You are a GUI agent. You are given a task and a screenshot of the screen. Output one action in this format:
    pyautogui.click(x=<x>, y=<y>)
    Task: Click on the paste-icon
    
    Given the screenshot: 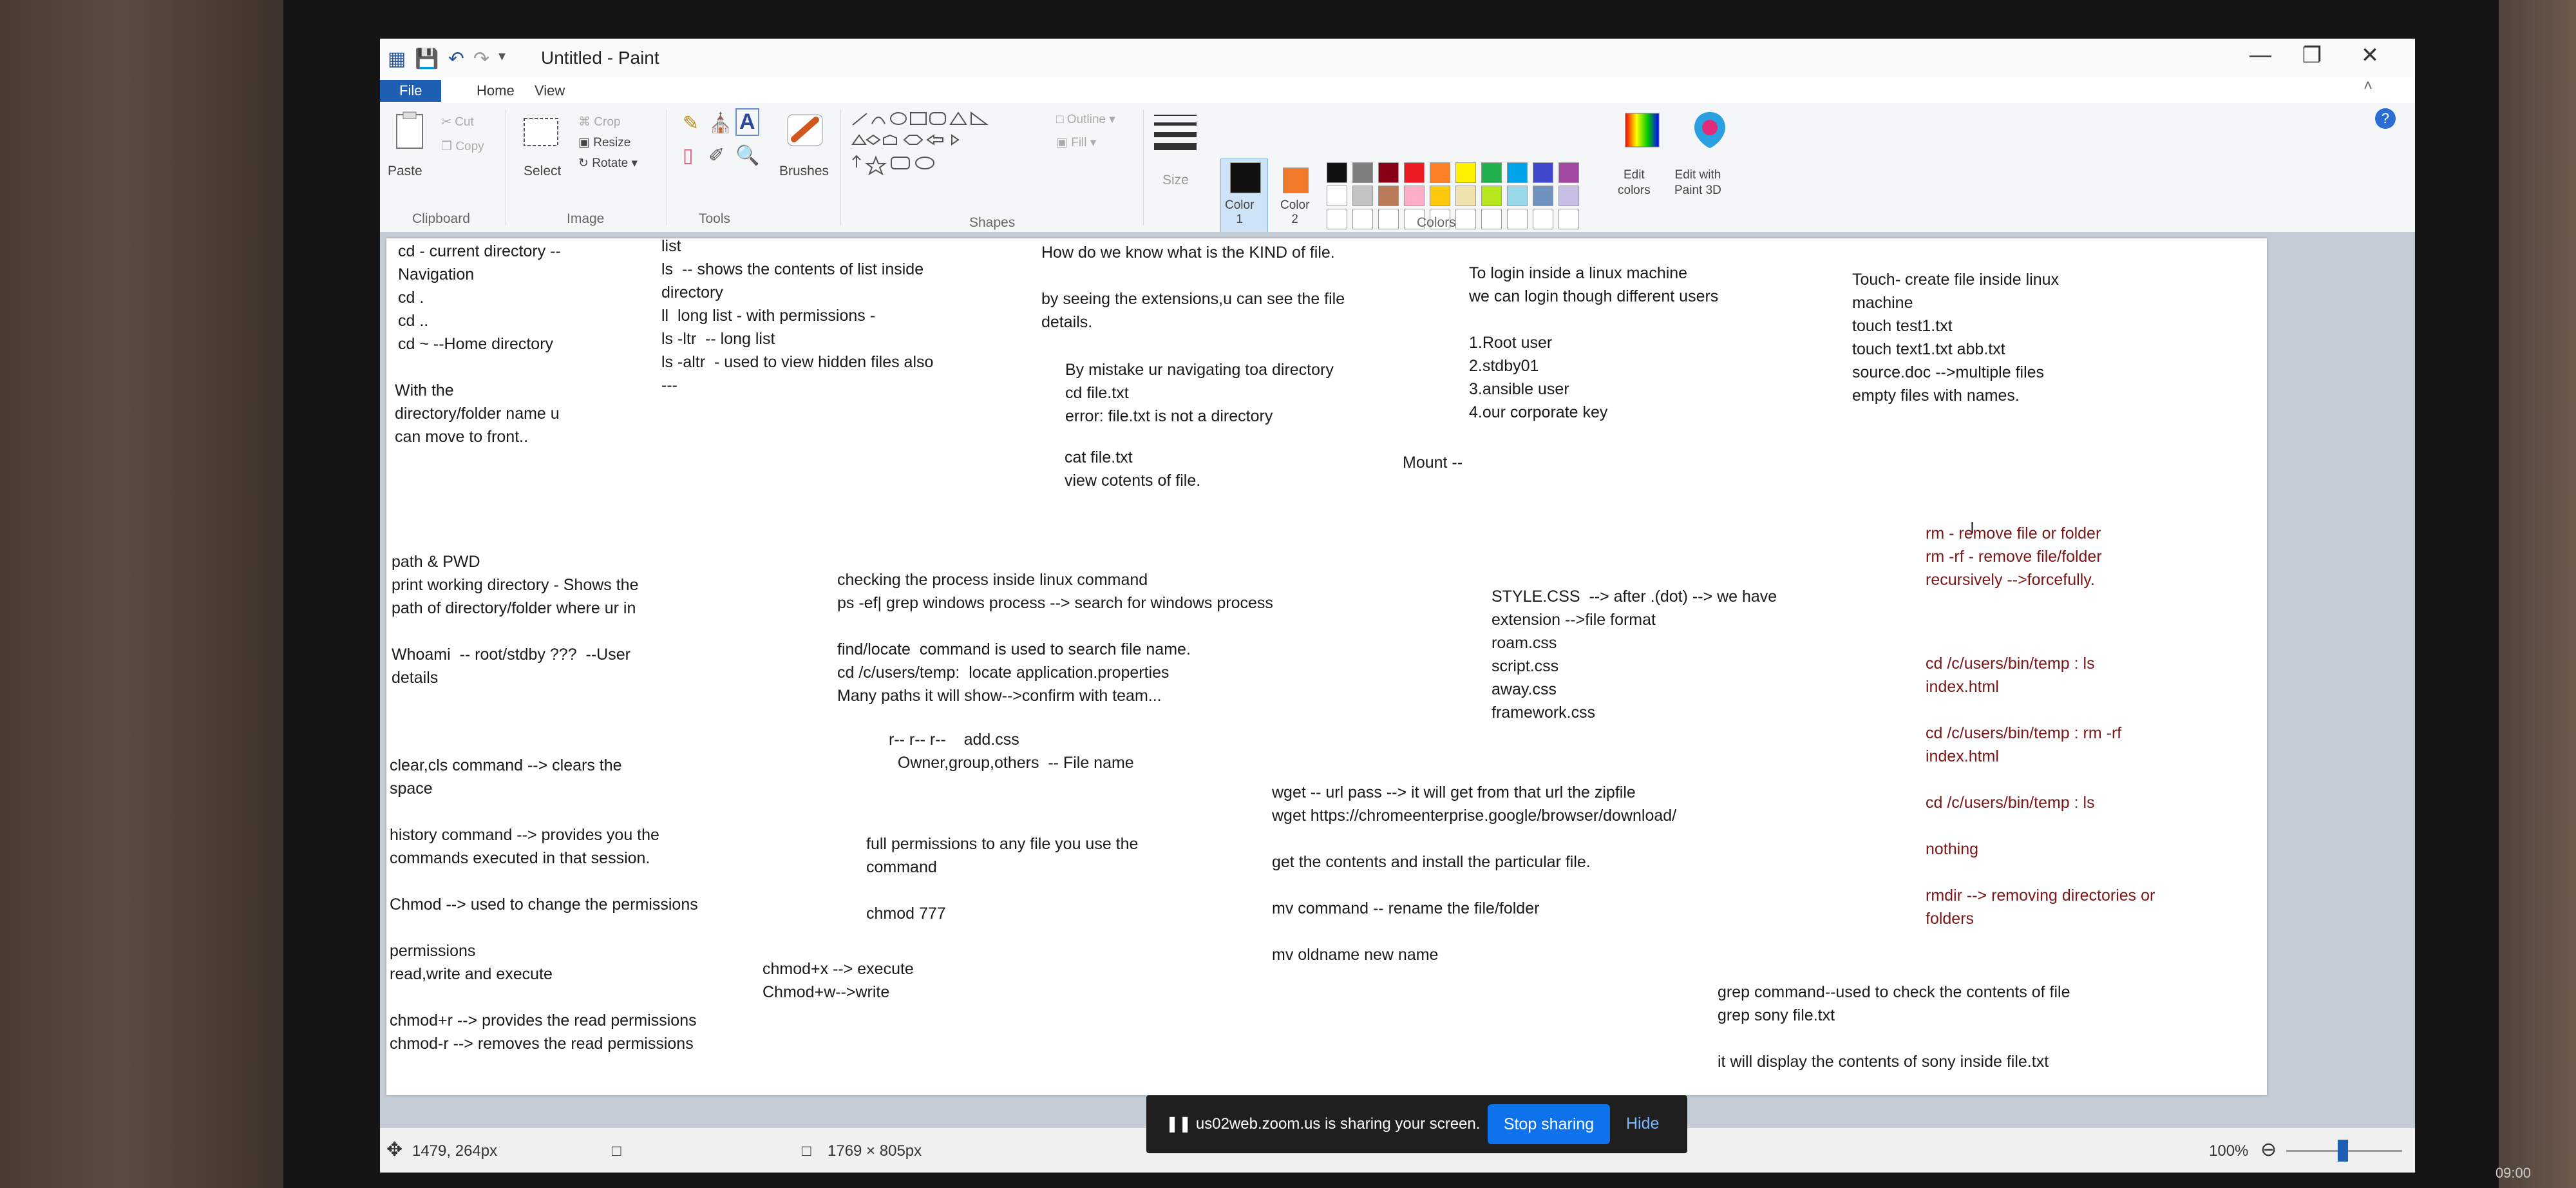 What is the action you would take?
    pyautogui.click(x=410, y=131)
    